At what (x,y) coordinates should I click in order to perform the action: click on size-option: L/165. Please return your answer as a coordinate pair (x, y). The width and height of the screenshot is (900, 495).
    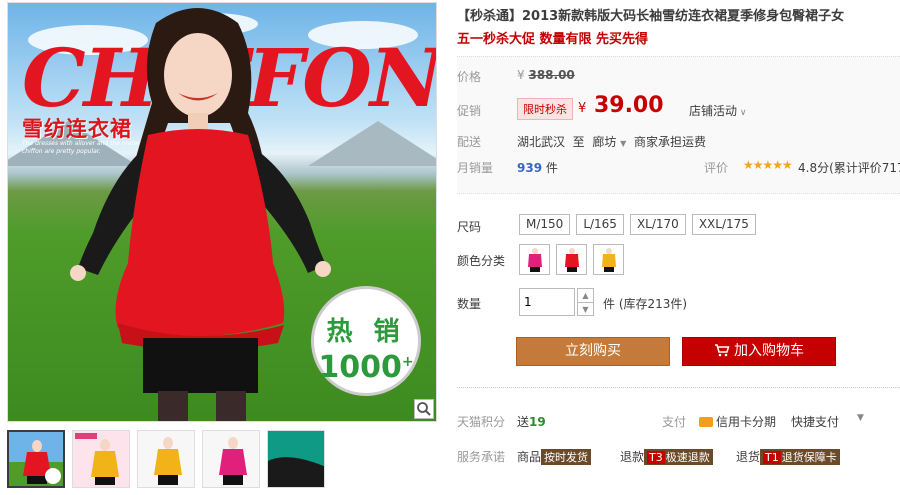
    Looking at the image, I should click on (600, 224).